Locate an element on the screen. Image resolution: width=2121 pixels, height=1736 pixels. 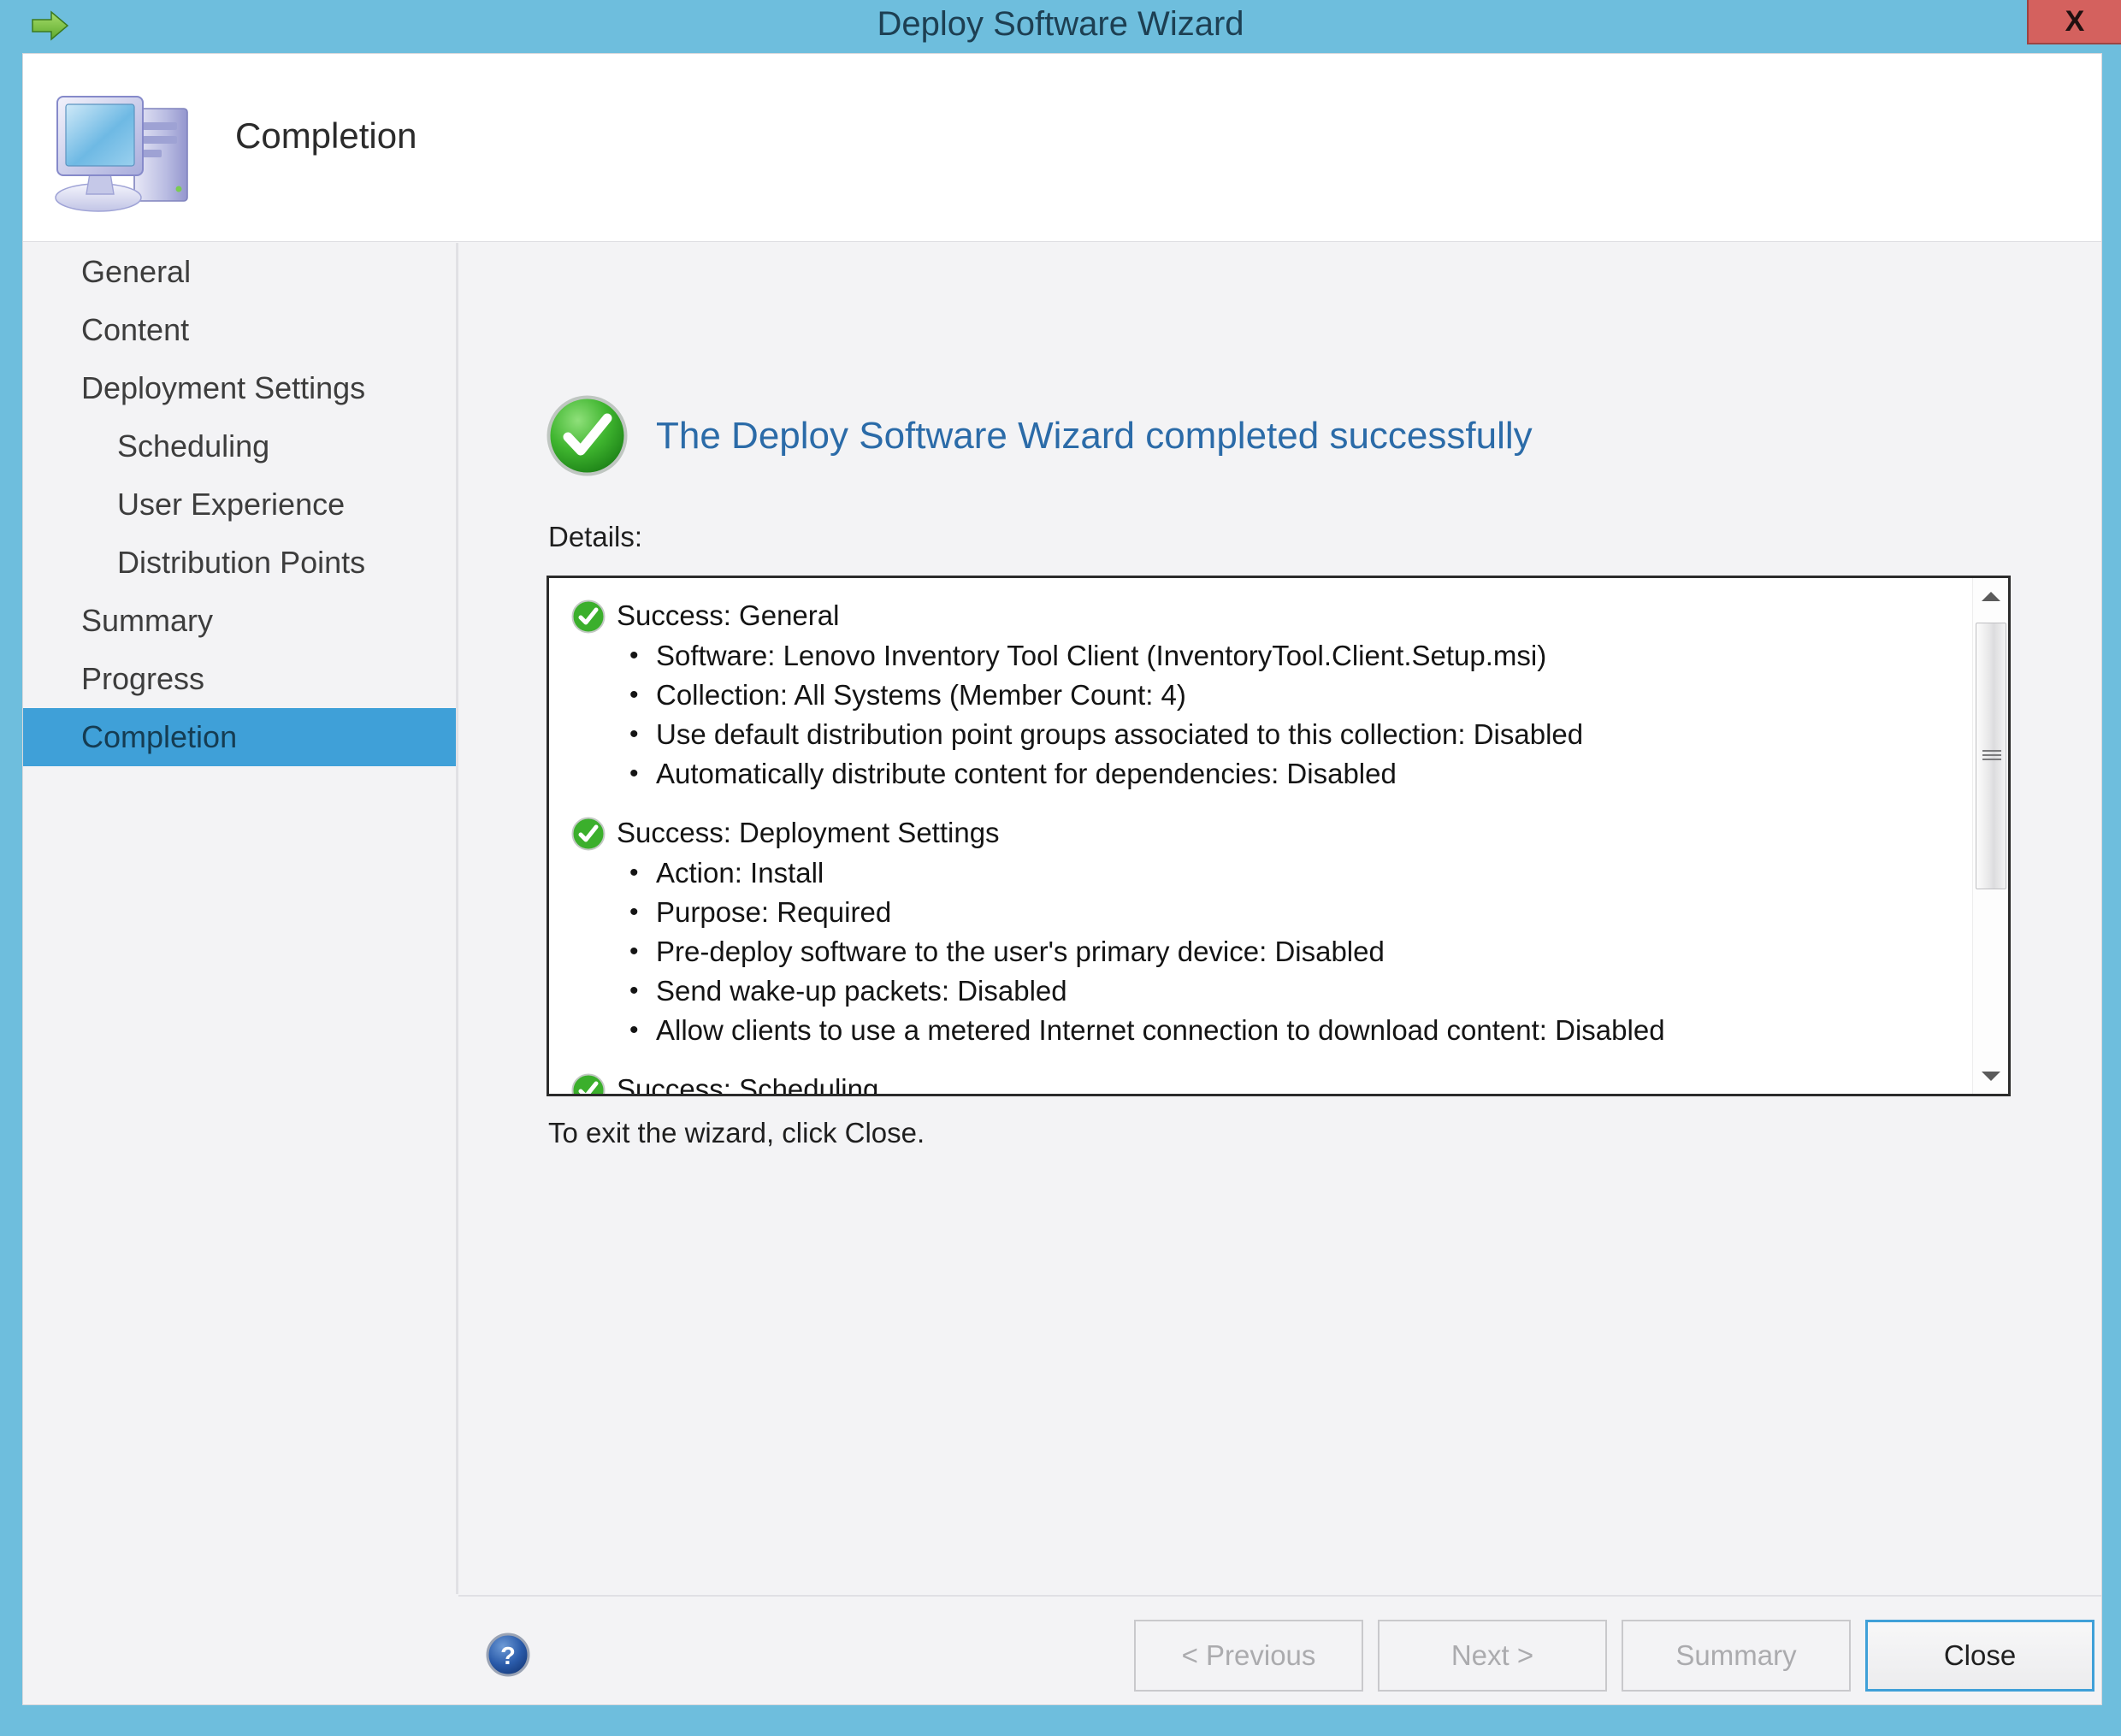
sidebar-item-completion: Completion is located at coordinates (240, 737).